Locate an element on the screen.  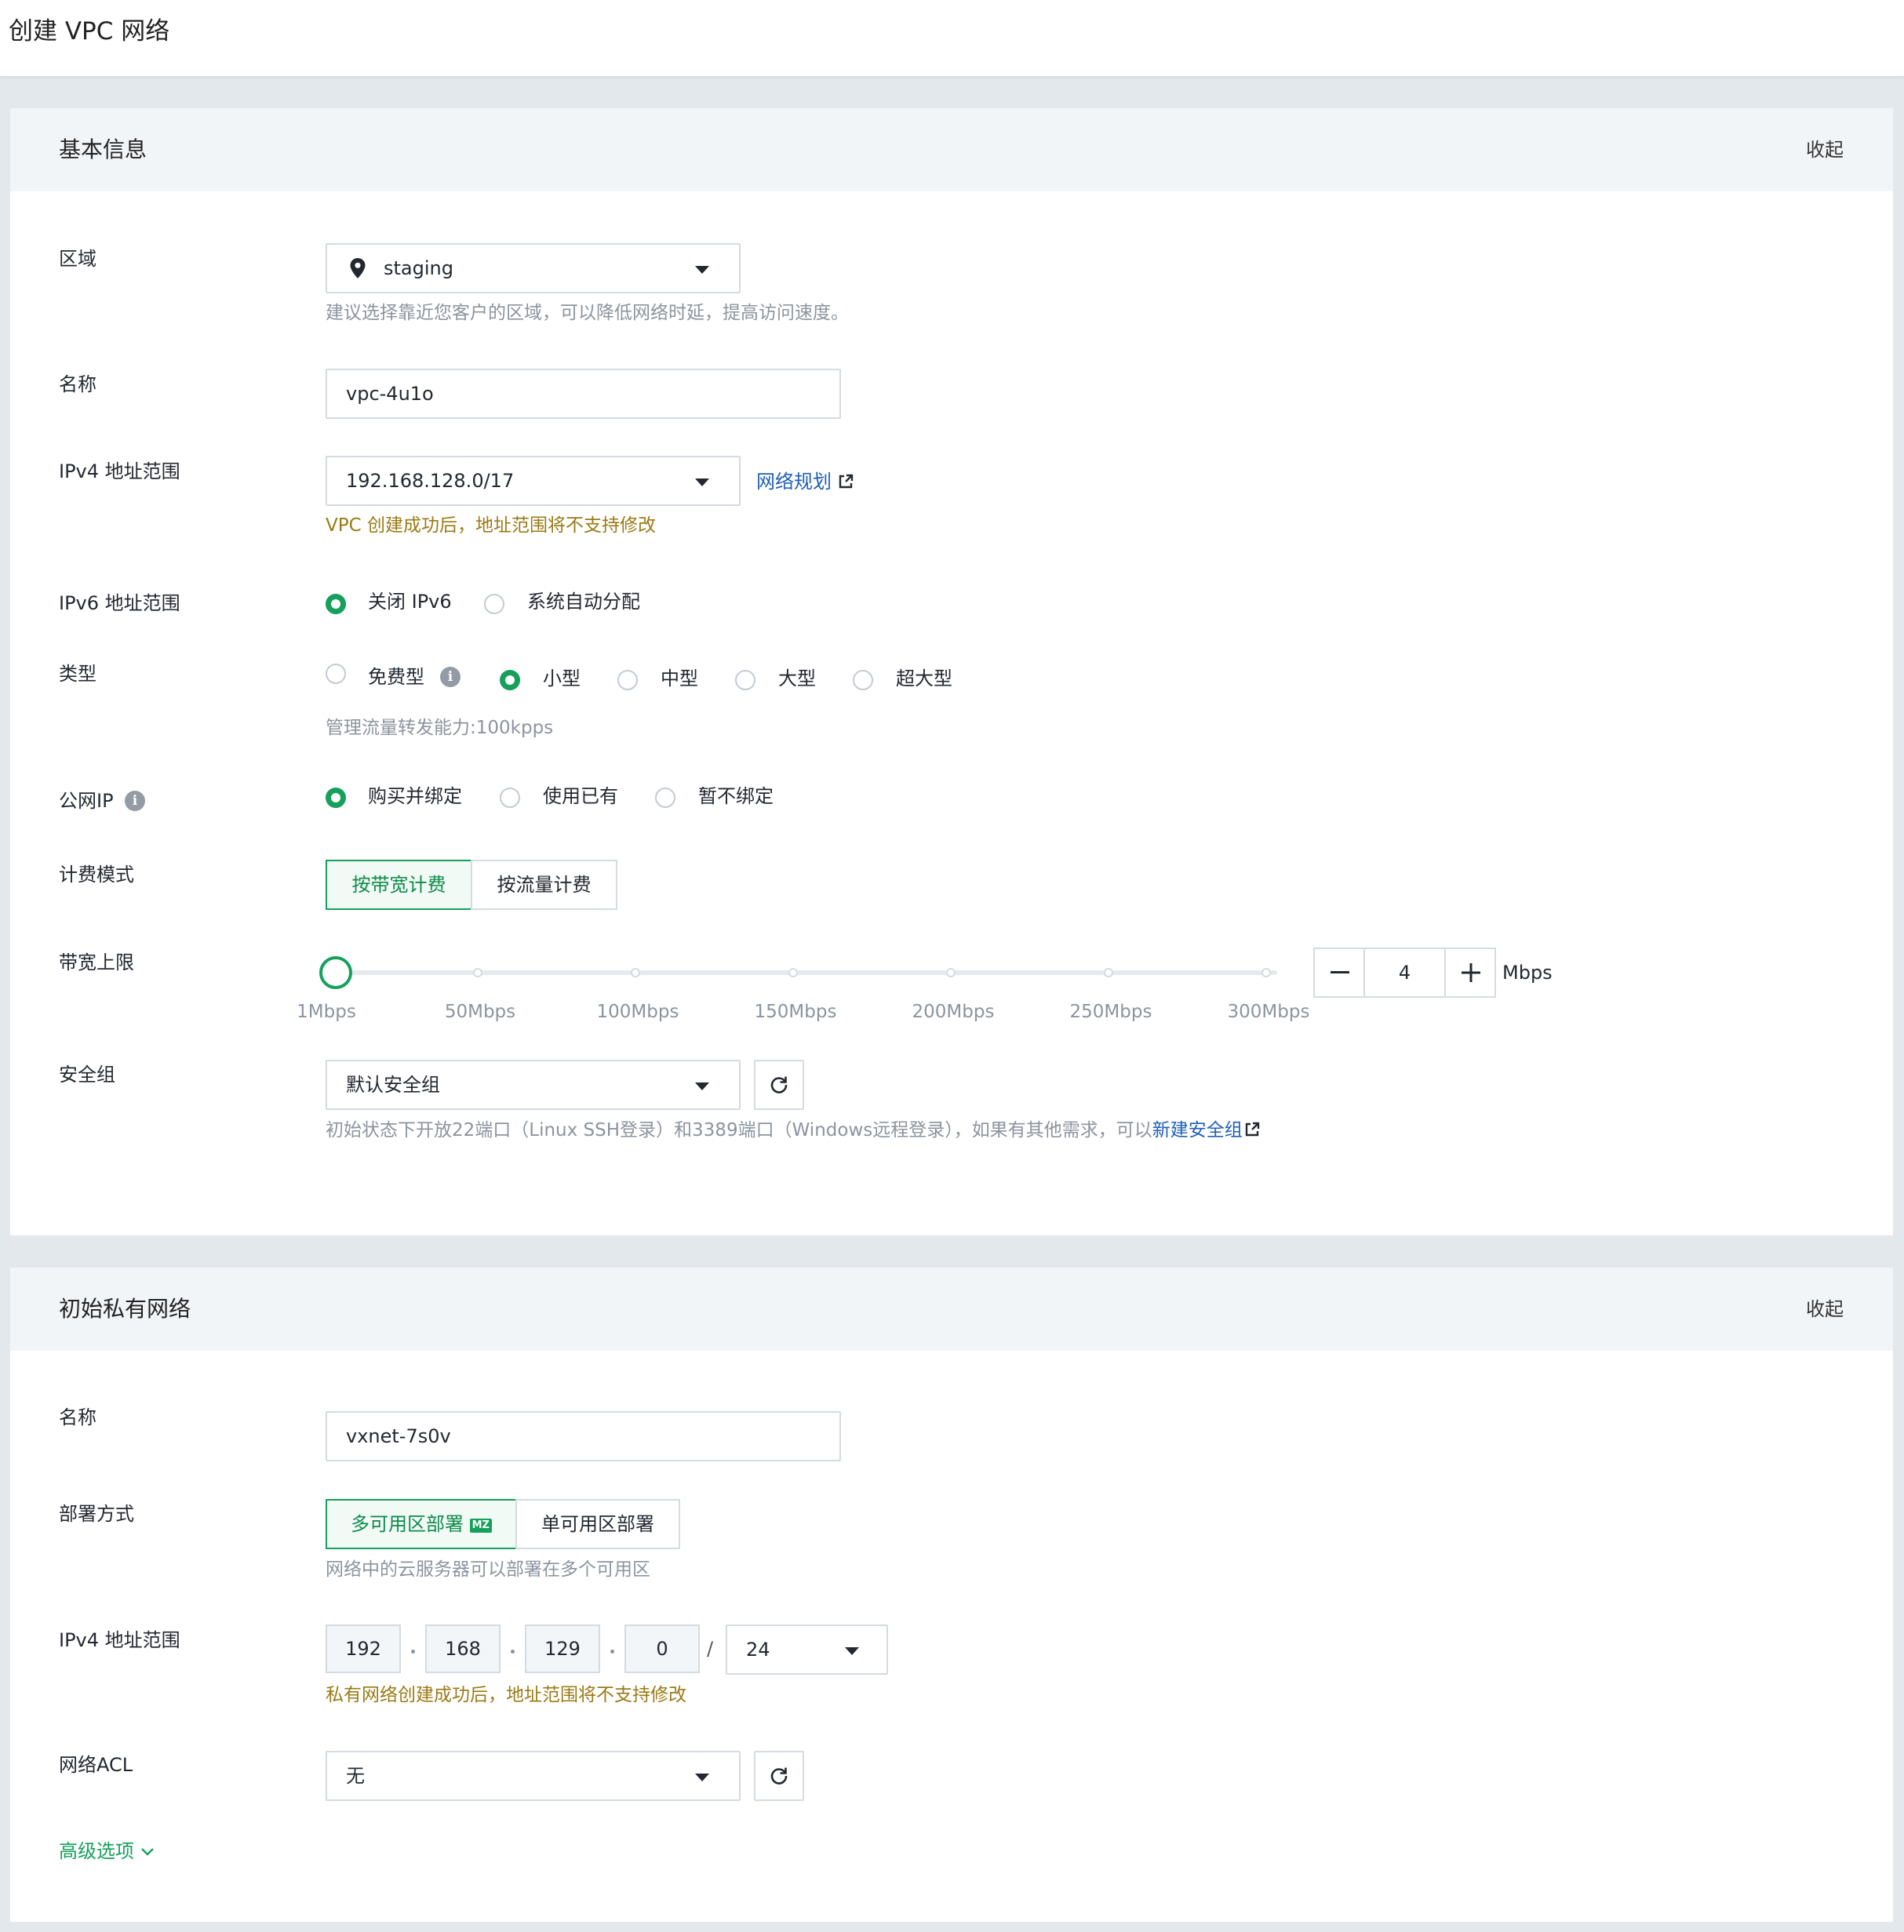
deploy-multi-az-option: 多可用区部署 MZ is located at coordinates (421, 1524).